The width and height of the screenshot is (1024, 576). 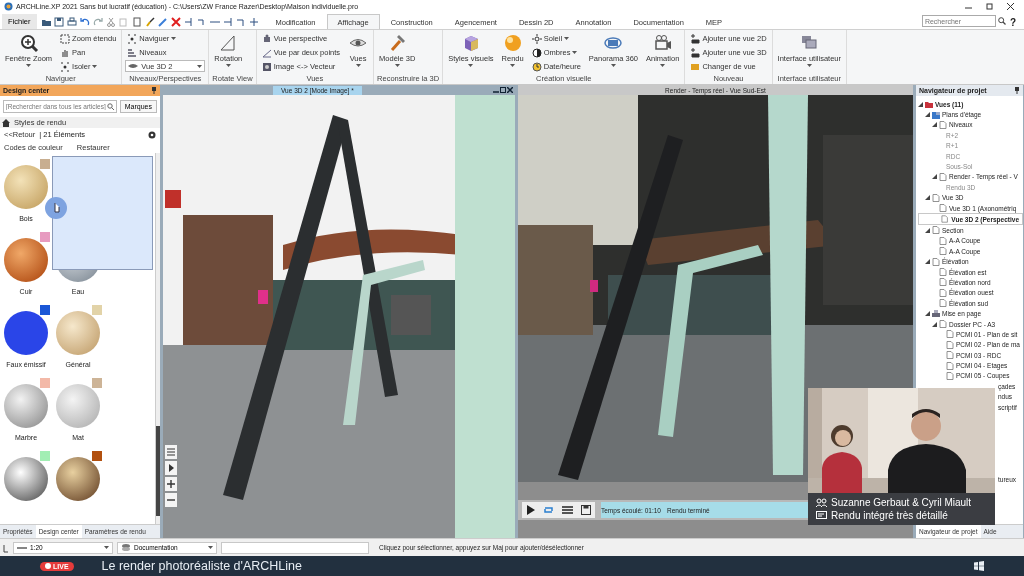 What do you see at coordinates (295, 547) in the screenshot?
I see `input-field` at bounding box center [295, 547].